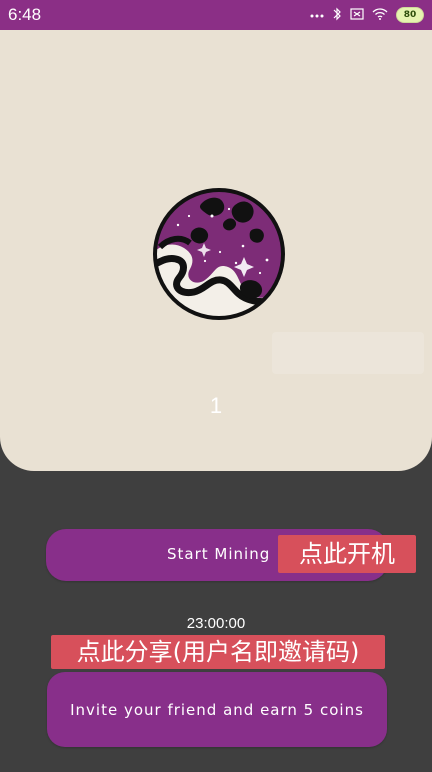  What do you see at coordinates (337, 15) in the screenshot?
I see `bluetooth-icon` at bounding box center [337, 15].